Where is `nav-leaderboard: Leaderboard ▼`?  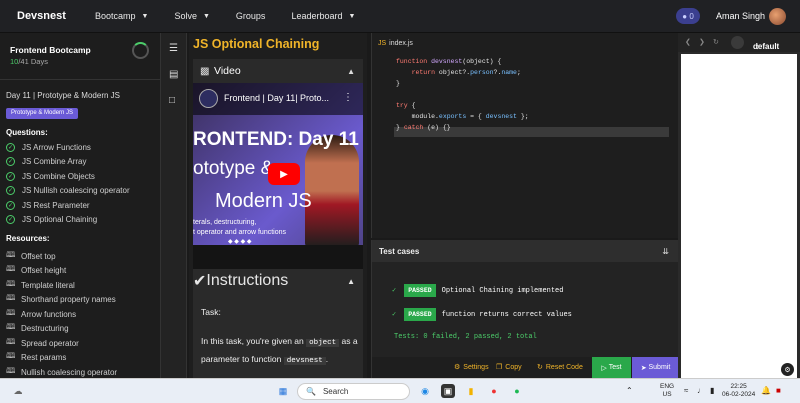
nav-leaderboard: Leaderboard ▼ is located at coordinates (323, 16).